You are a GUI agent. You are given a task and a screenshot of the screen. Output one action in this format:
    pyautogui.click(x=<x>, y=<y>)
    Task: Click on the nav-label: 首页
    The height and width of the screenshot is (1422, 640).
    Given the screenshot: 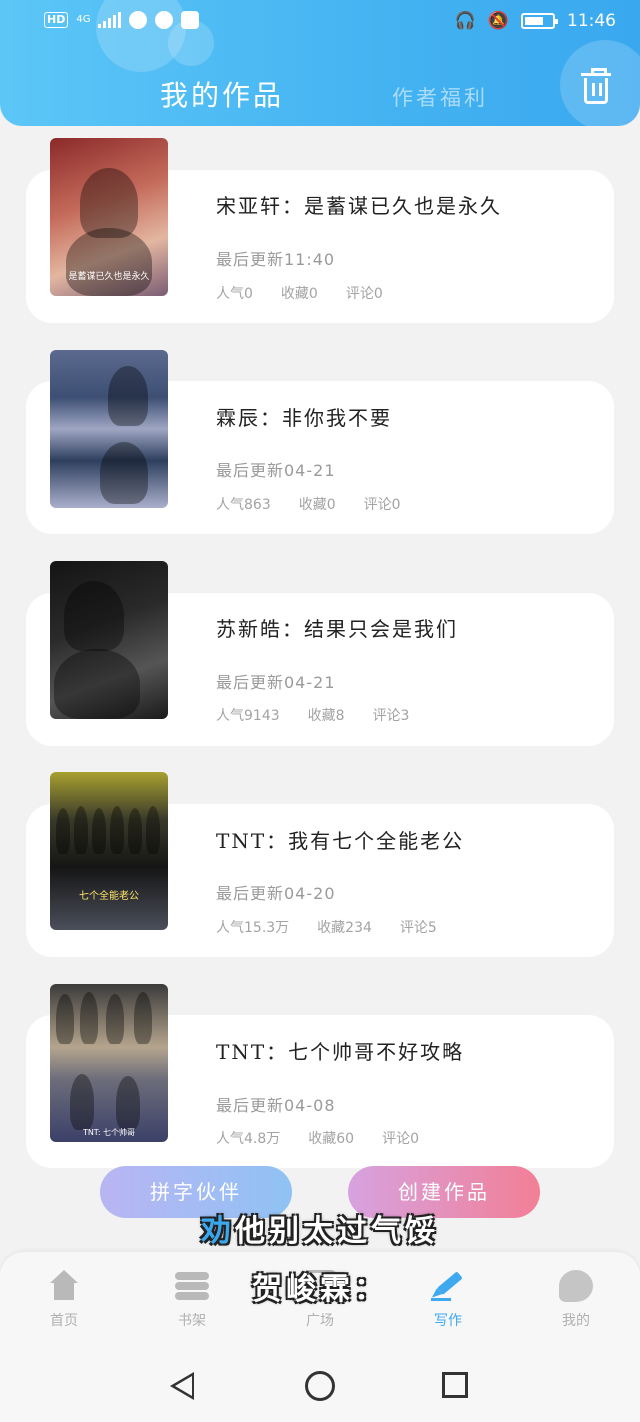 What is the action you would take?
    pyautogui.click(x=64, y=1321)
    